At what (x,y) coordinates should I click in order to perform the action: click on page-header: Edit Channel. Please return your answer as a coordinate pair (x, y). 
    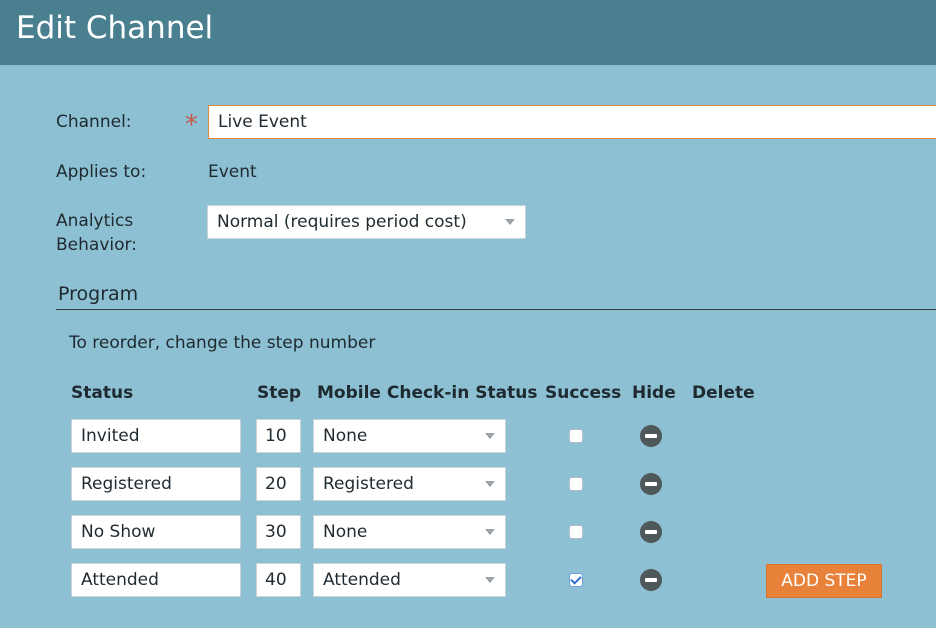
    Looking at the image, I should click on (468, 32).